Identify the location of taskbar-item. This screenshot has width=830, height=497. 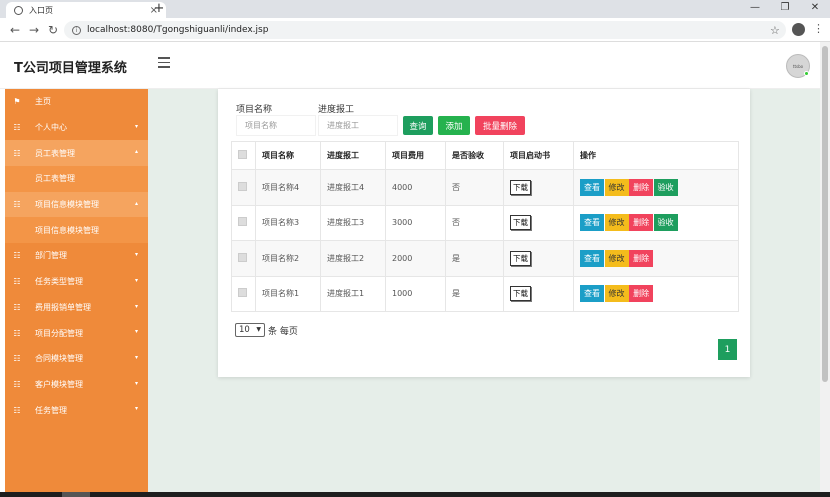
(76, 494).